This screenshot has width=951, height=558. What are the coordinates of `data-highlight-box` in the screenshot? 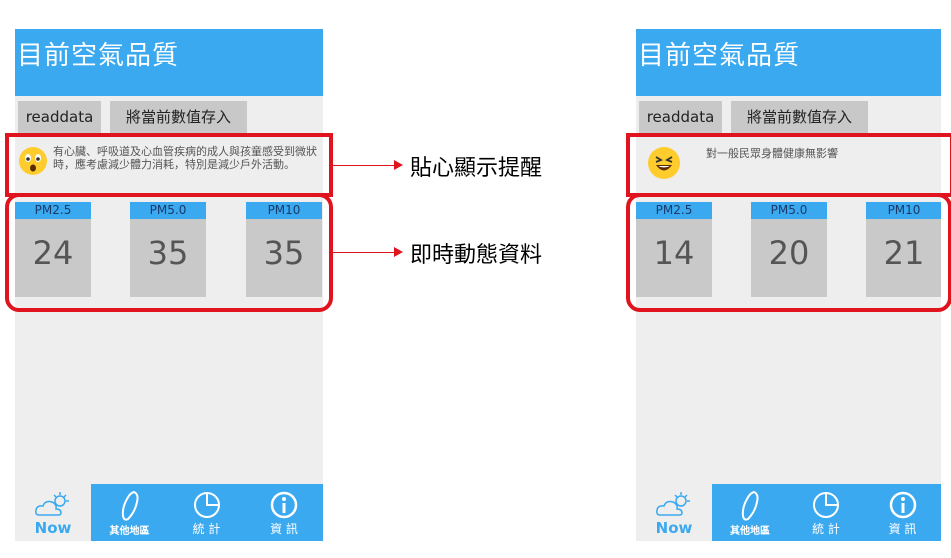 It's located at (169, 252).